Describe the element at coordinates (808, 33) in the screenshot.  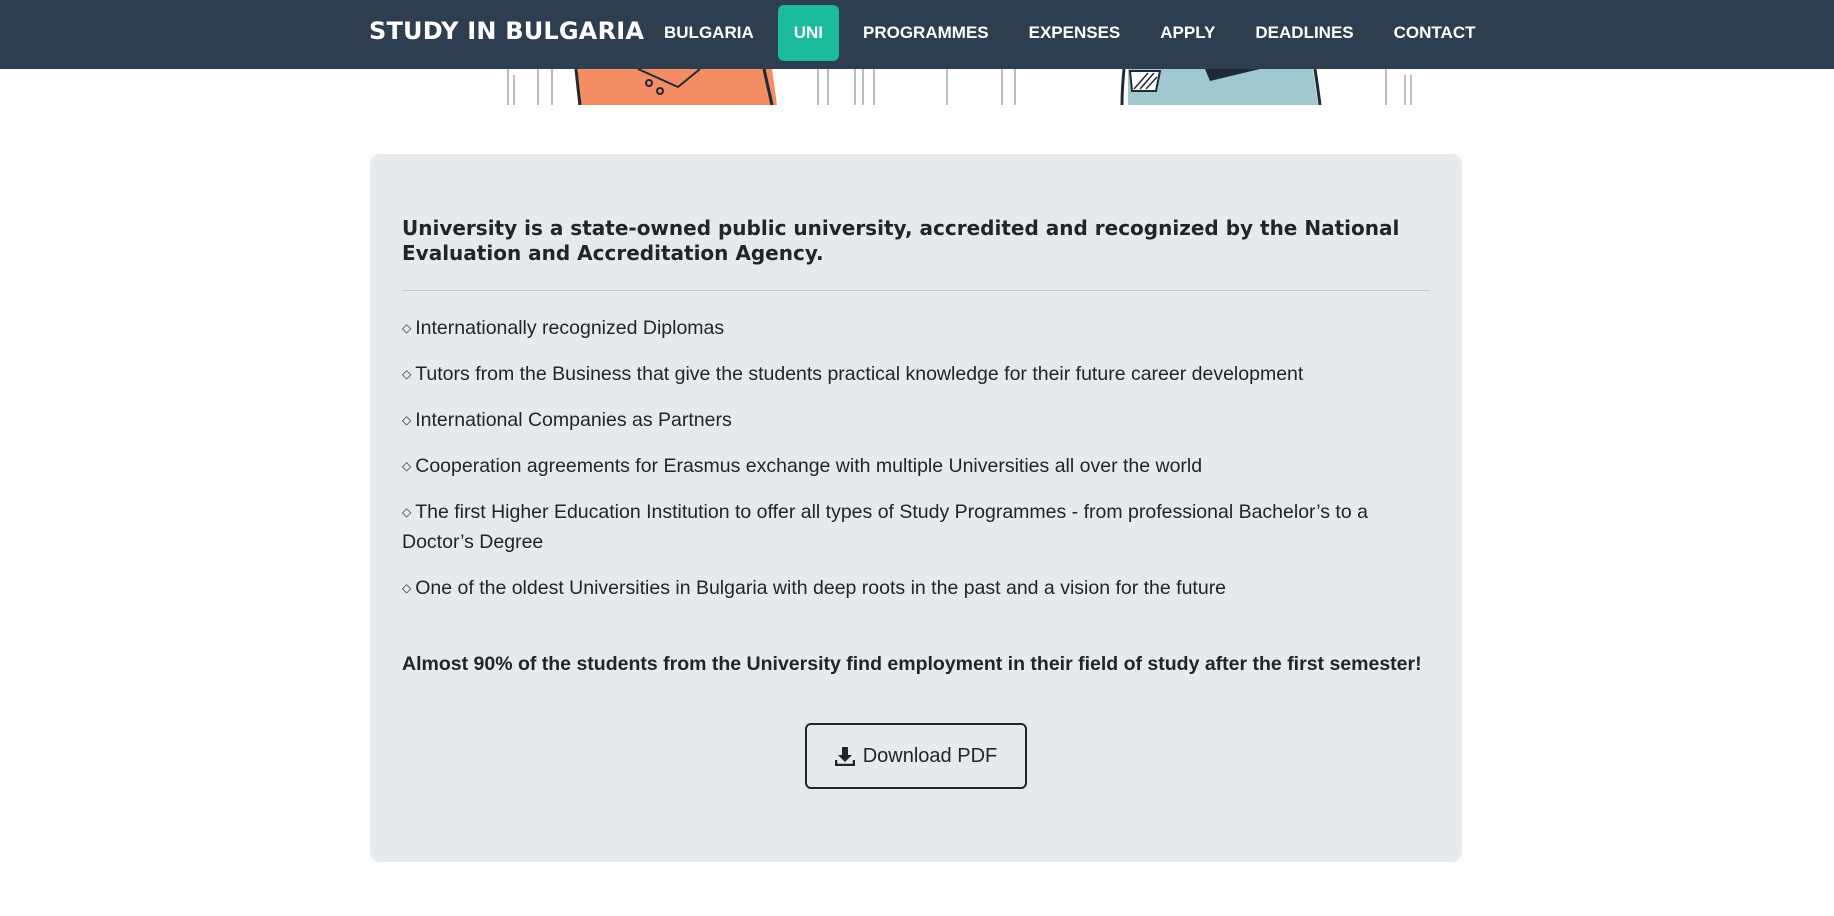
I see `nav-item-uni: UNI` at that location.